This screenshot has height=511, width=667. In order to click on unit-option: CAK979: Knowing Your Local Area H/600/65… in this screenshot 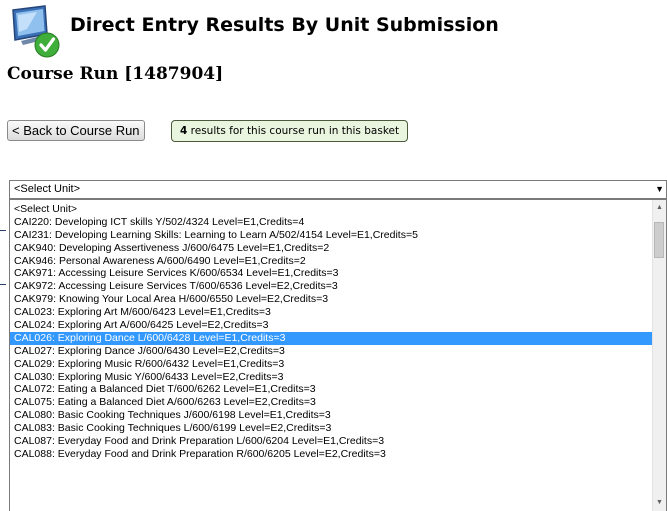, I will do `click(331, 299)`.